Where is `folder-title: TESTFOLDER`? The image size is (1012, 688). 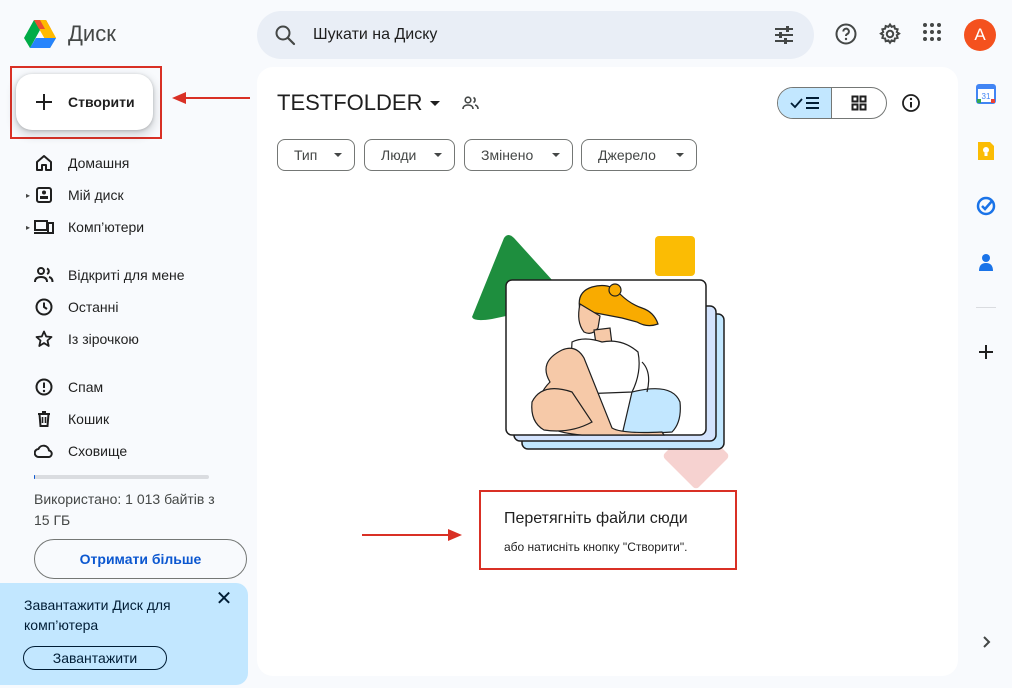 folder-title: TESTFOLDER is located at coordinates (359, 103).